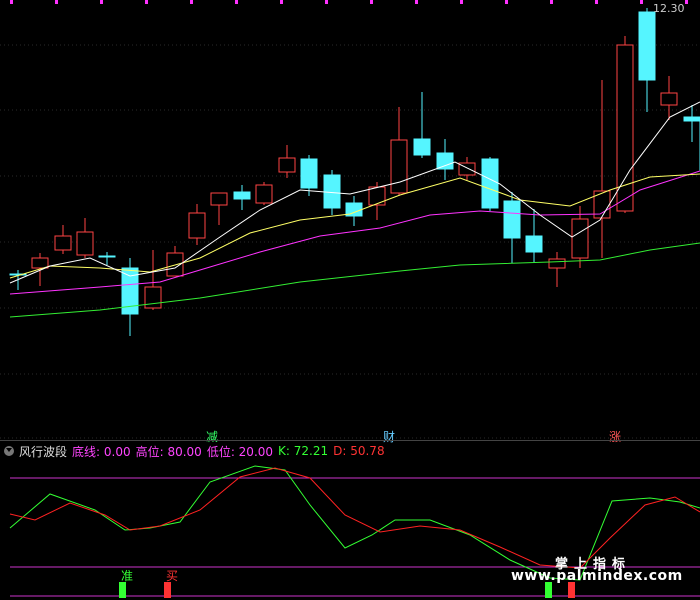 The height and width of the screenshot is (600, 700). What do you see at coordinates (359, 451) in the screenshot?
I see `param-d-value: D: 50.78` at bounding box center [359, 451].